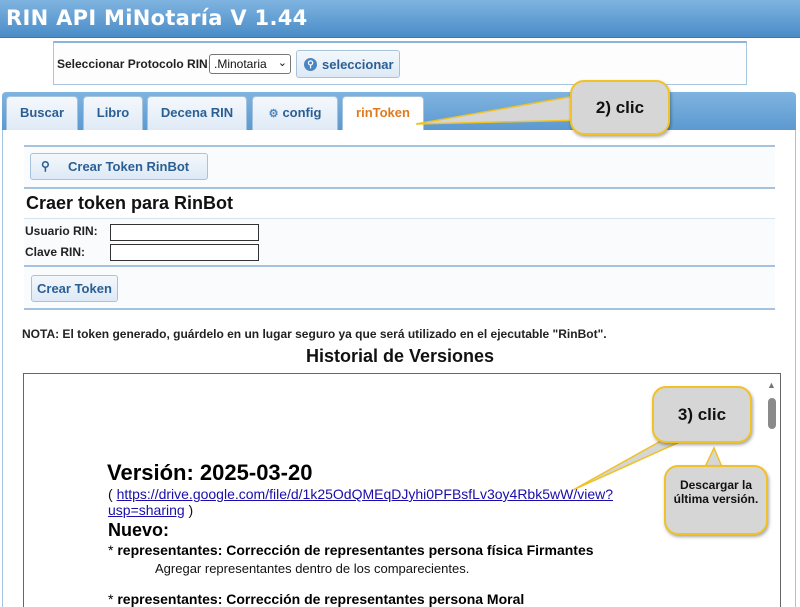  What do you see at coordinates (282, 63) in the screenshot?
I see `chevron-down-icon: ⌄` at bounding box center [282, 63].